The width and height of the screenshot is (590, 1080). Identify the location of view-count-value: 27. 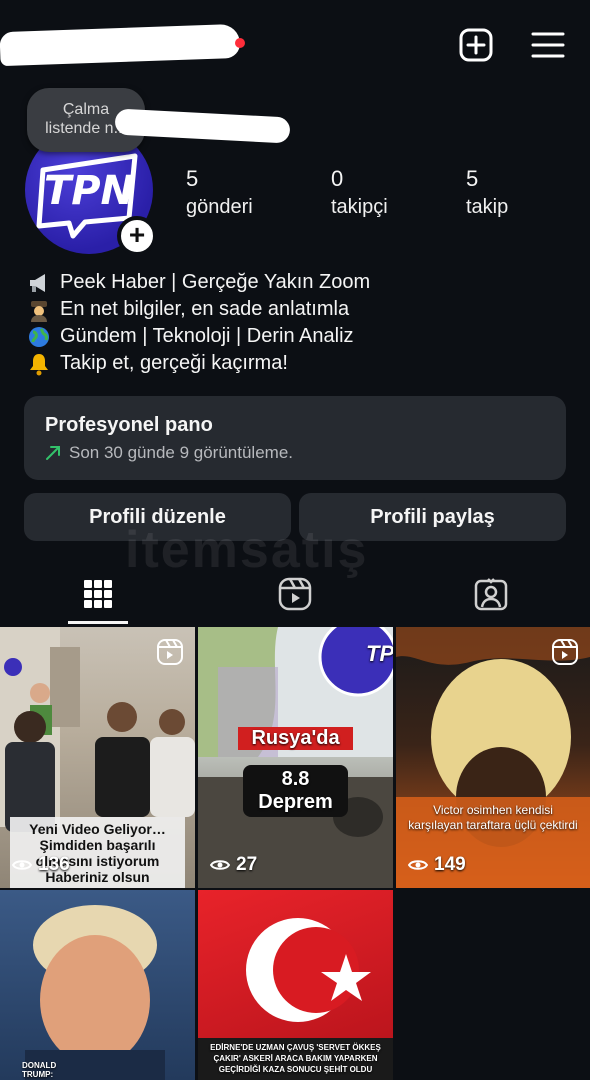
(247, 864).